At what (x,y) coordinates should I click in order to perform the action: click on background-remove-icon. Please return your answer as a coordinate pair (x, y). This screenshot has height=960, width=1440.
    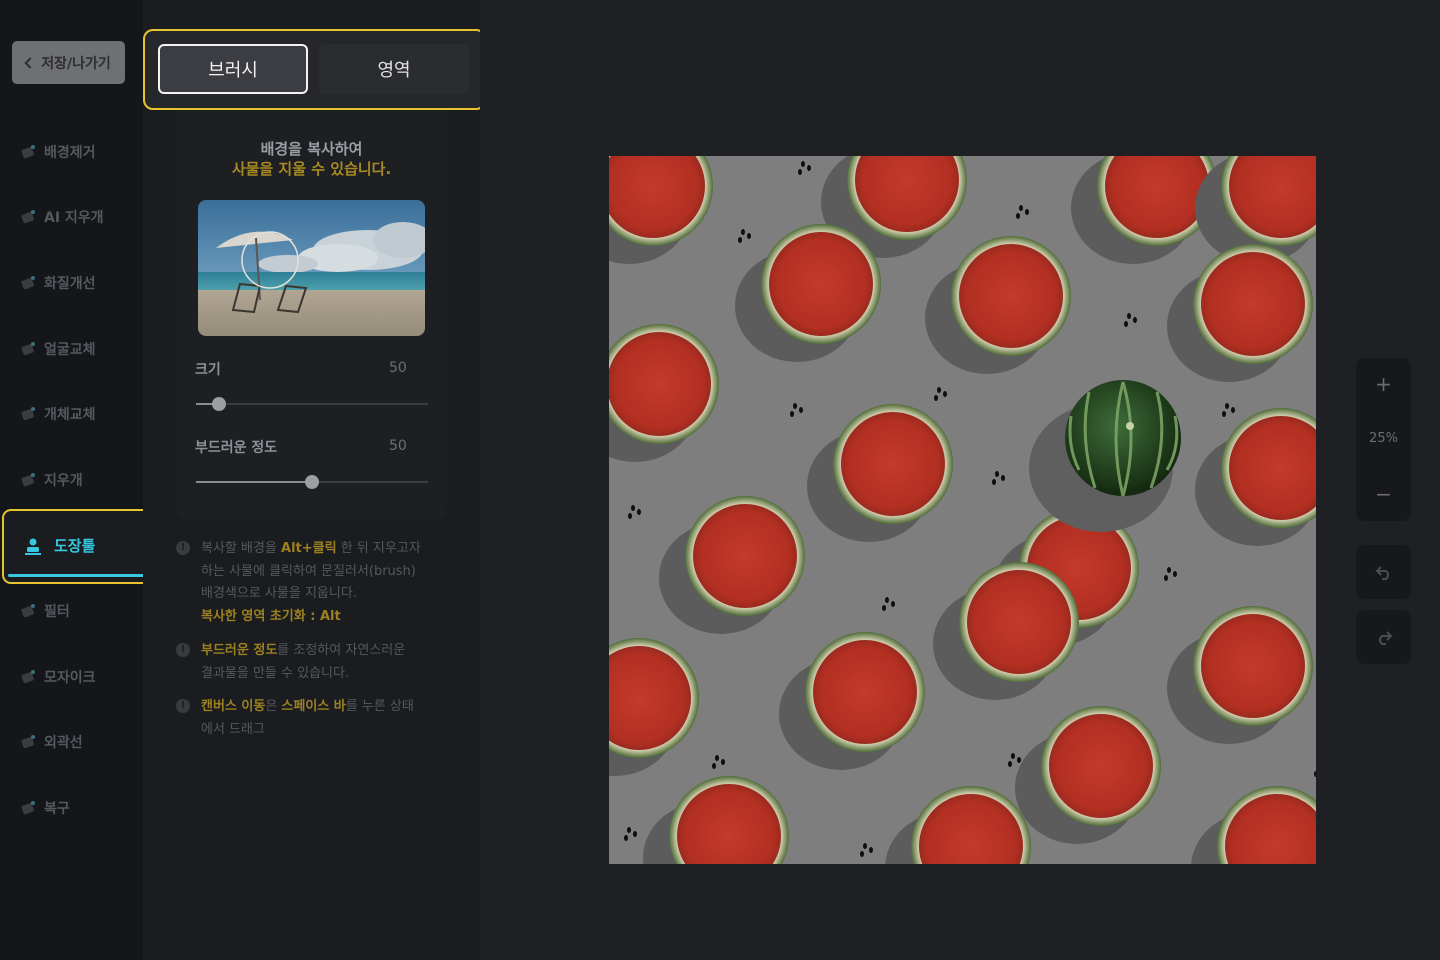
    Looking at the image, I should click on (28, 152).